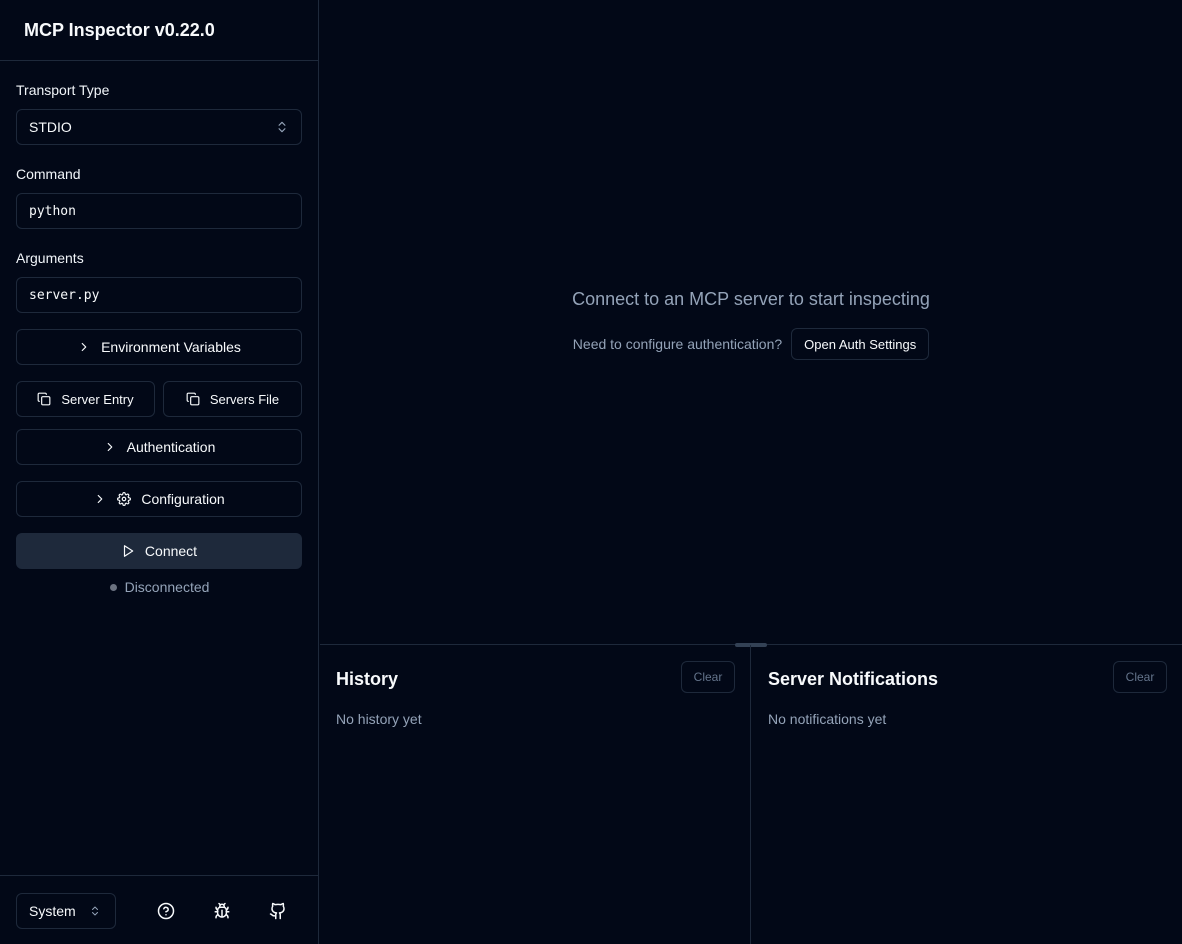 This screenshot has width=1182, height=944. I want to click on status-dot, so click(113, 587).